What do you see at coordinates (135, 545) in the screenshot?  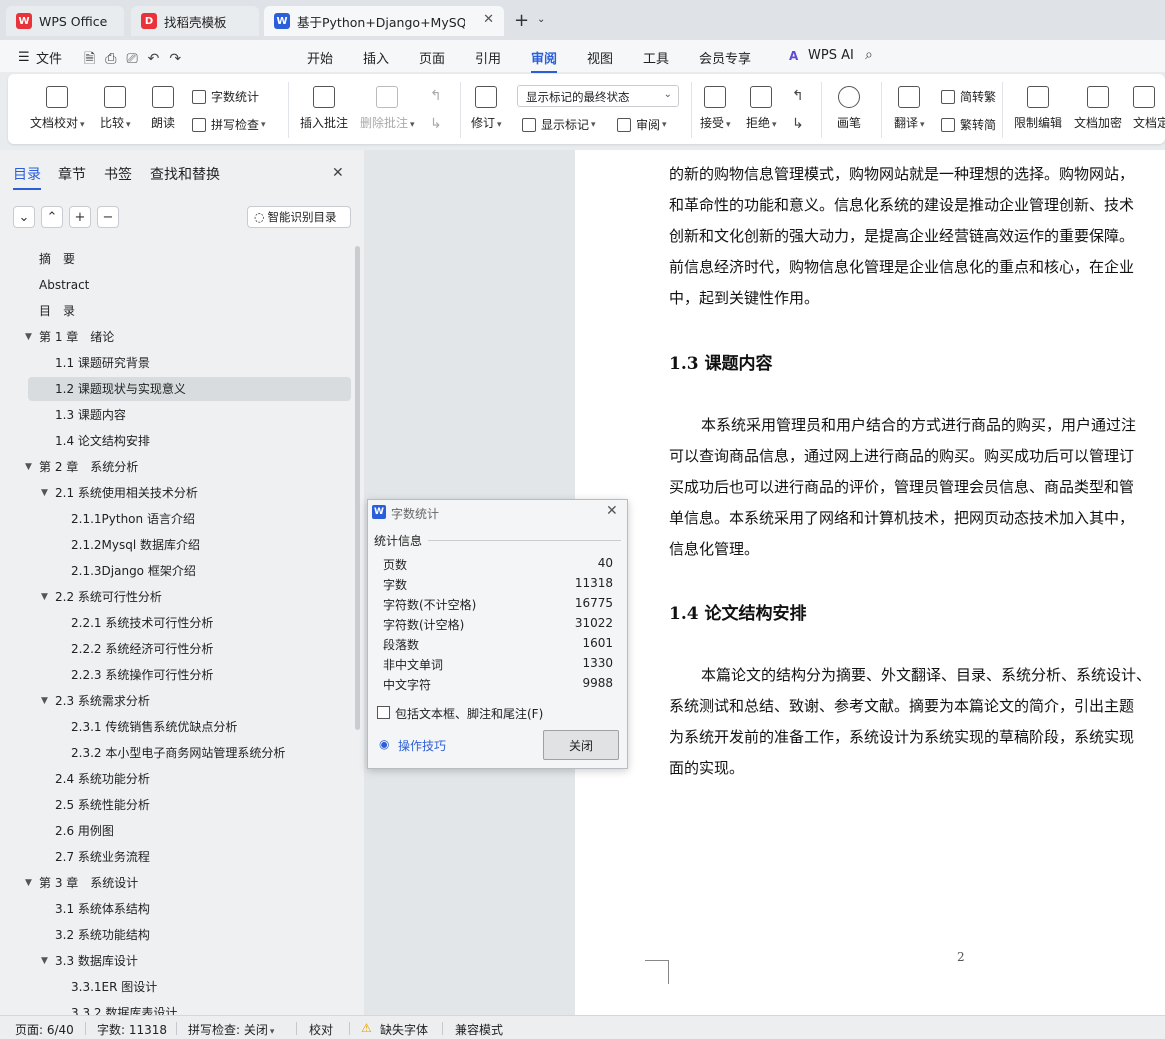 I see `toc-item: 2.1.2Mysql 数据库介绍` at bounding box center [135, 545].